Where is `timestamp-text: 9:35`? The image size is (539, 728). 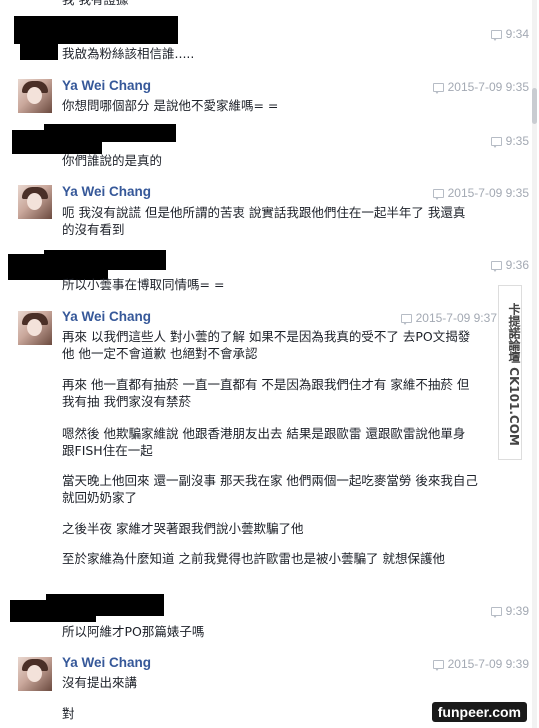 timestamp-text: 9:35 is located at coordinates (517, 141).